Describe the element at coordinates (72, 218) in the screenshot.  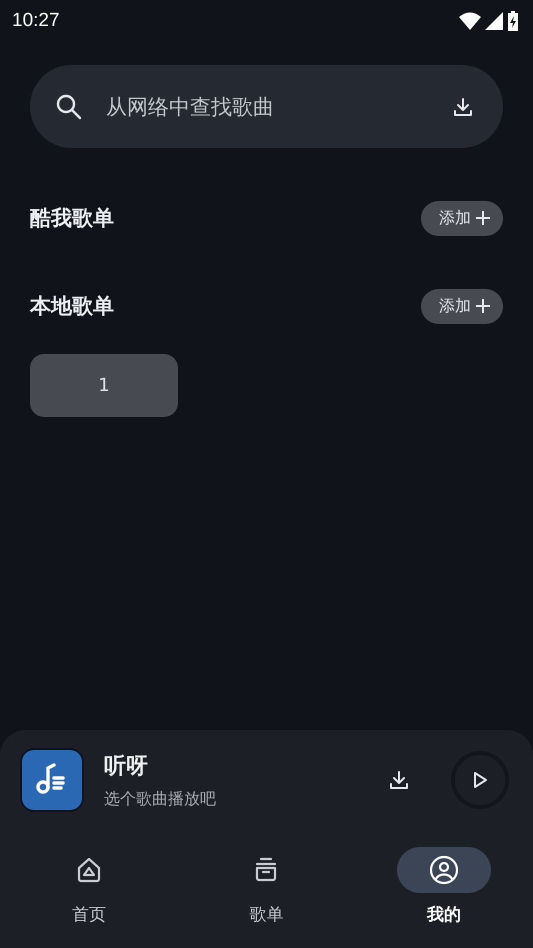
I see `section-title: 酷我歌单` at that location.